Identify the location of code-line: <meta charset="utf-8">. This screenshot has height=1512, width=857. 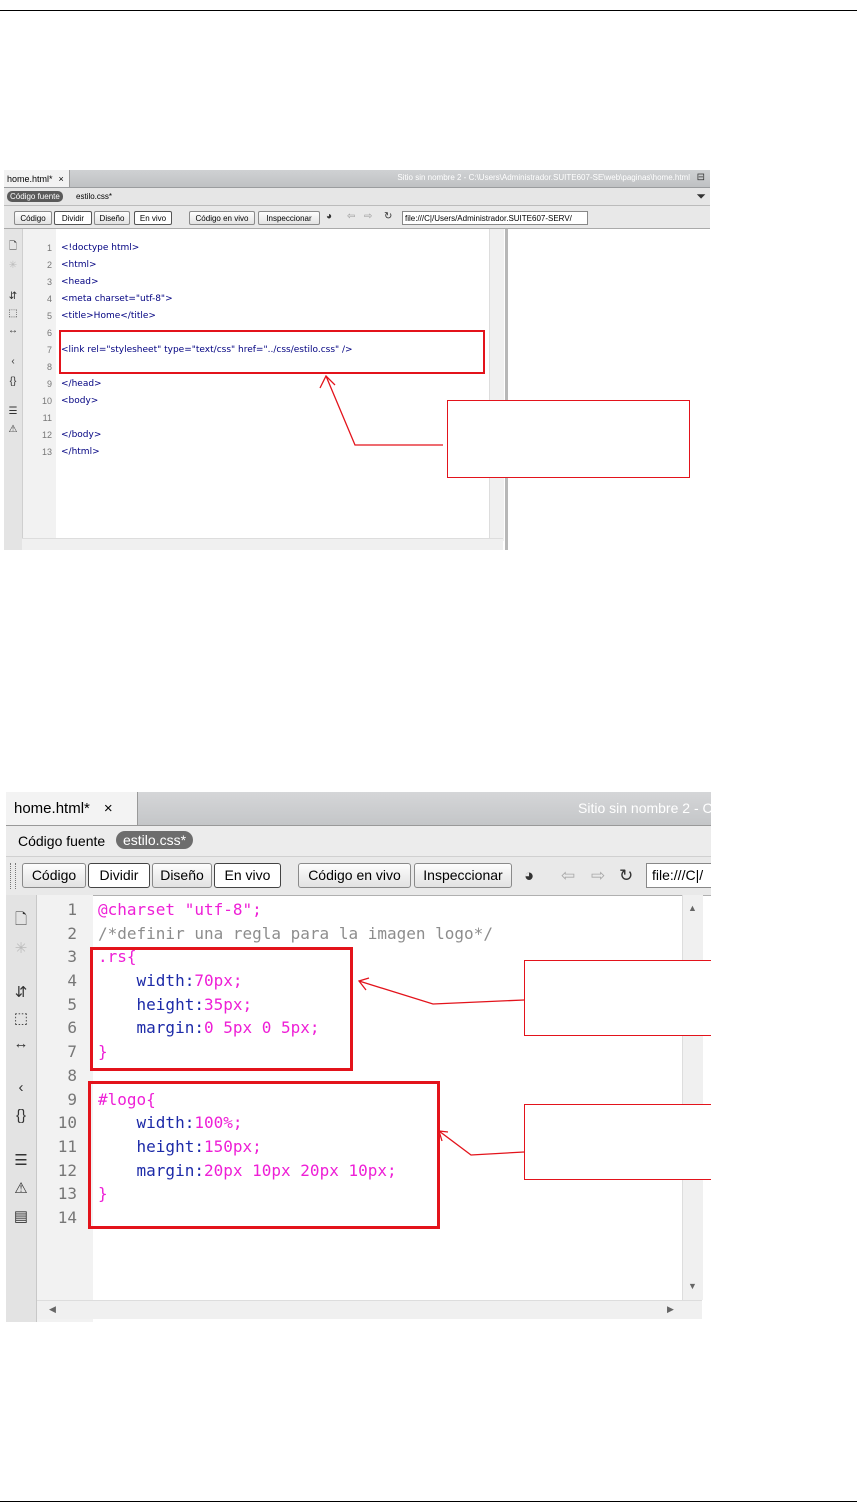
(117, 299).